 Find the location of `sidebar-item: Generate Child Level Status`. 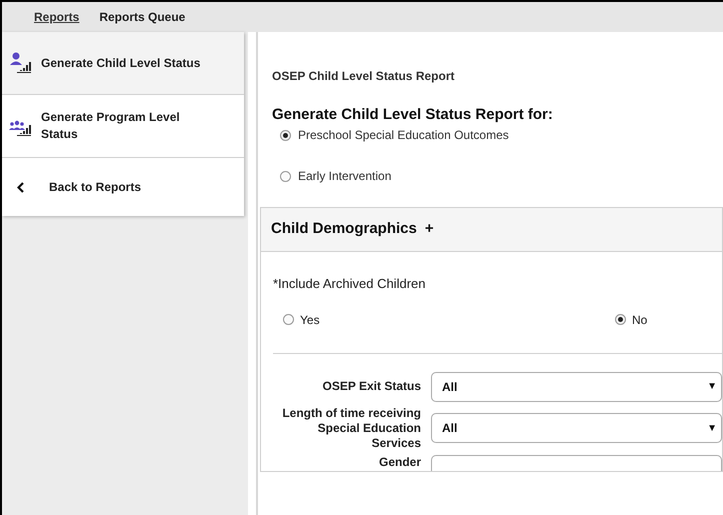

sidebar-item: Generate Child Level Status is located at coordinates (123, 63).